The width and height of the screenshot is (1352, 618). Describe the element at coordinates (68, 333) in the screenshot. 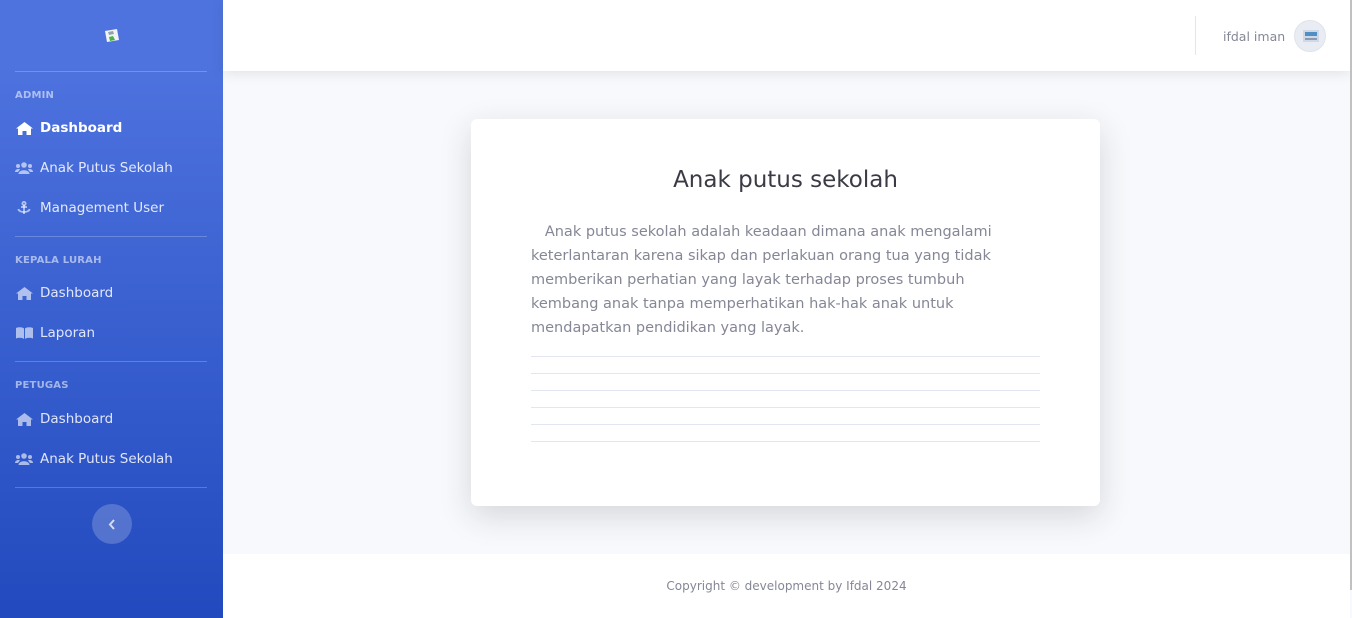

I see `sidebar-item-label: Laporan` at that location.